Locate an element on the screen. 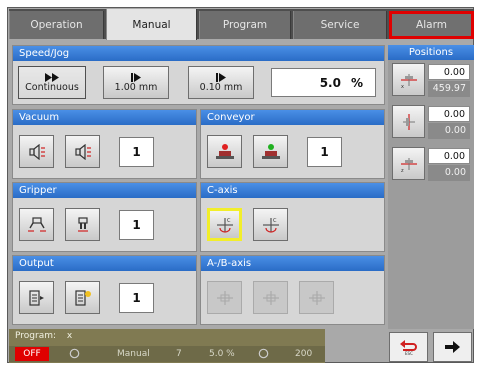  arrow-right-icon is located at coordinates (452, 347).